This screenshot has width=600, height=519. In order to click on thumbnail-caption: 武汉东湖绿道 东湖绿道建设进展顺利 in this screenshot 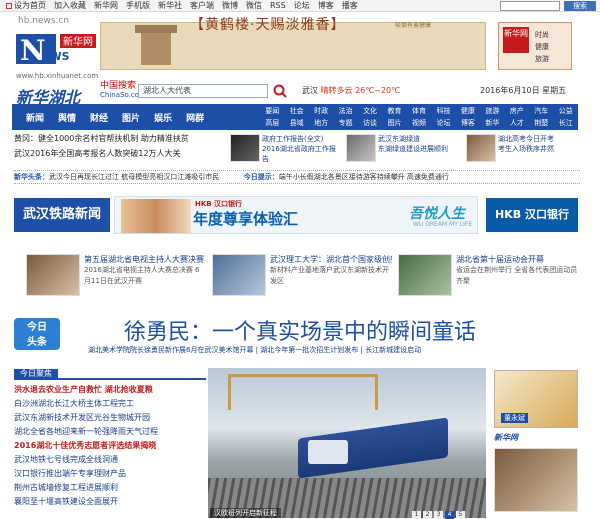, I will do `click(420, 148)`.